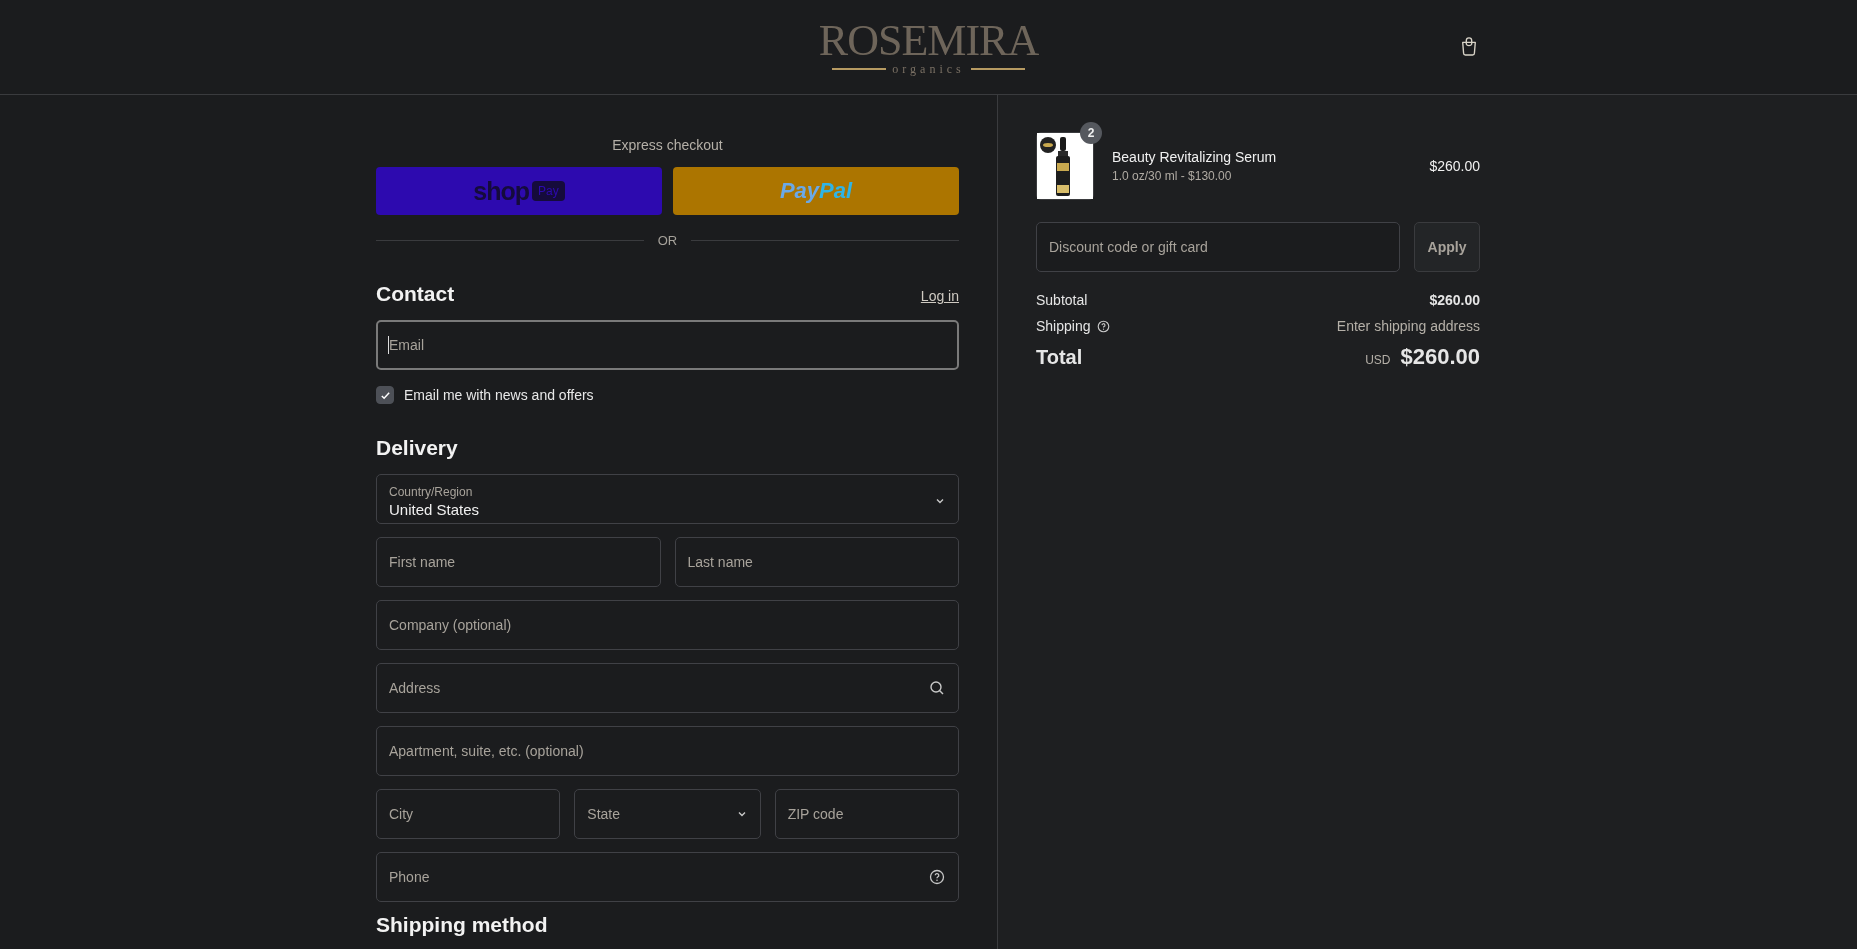  What do you see at coordinates (1059, 357) in the screenshot?
I see `total-label: Total` at bounding box center [1059, 357].